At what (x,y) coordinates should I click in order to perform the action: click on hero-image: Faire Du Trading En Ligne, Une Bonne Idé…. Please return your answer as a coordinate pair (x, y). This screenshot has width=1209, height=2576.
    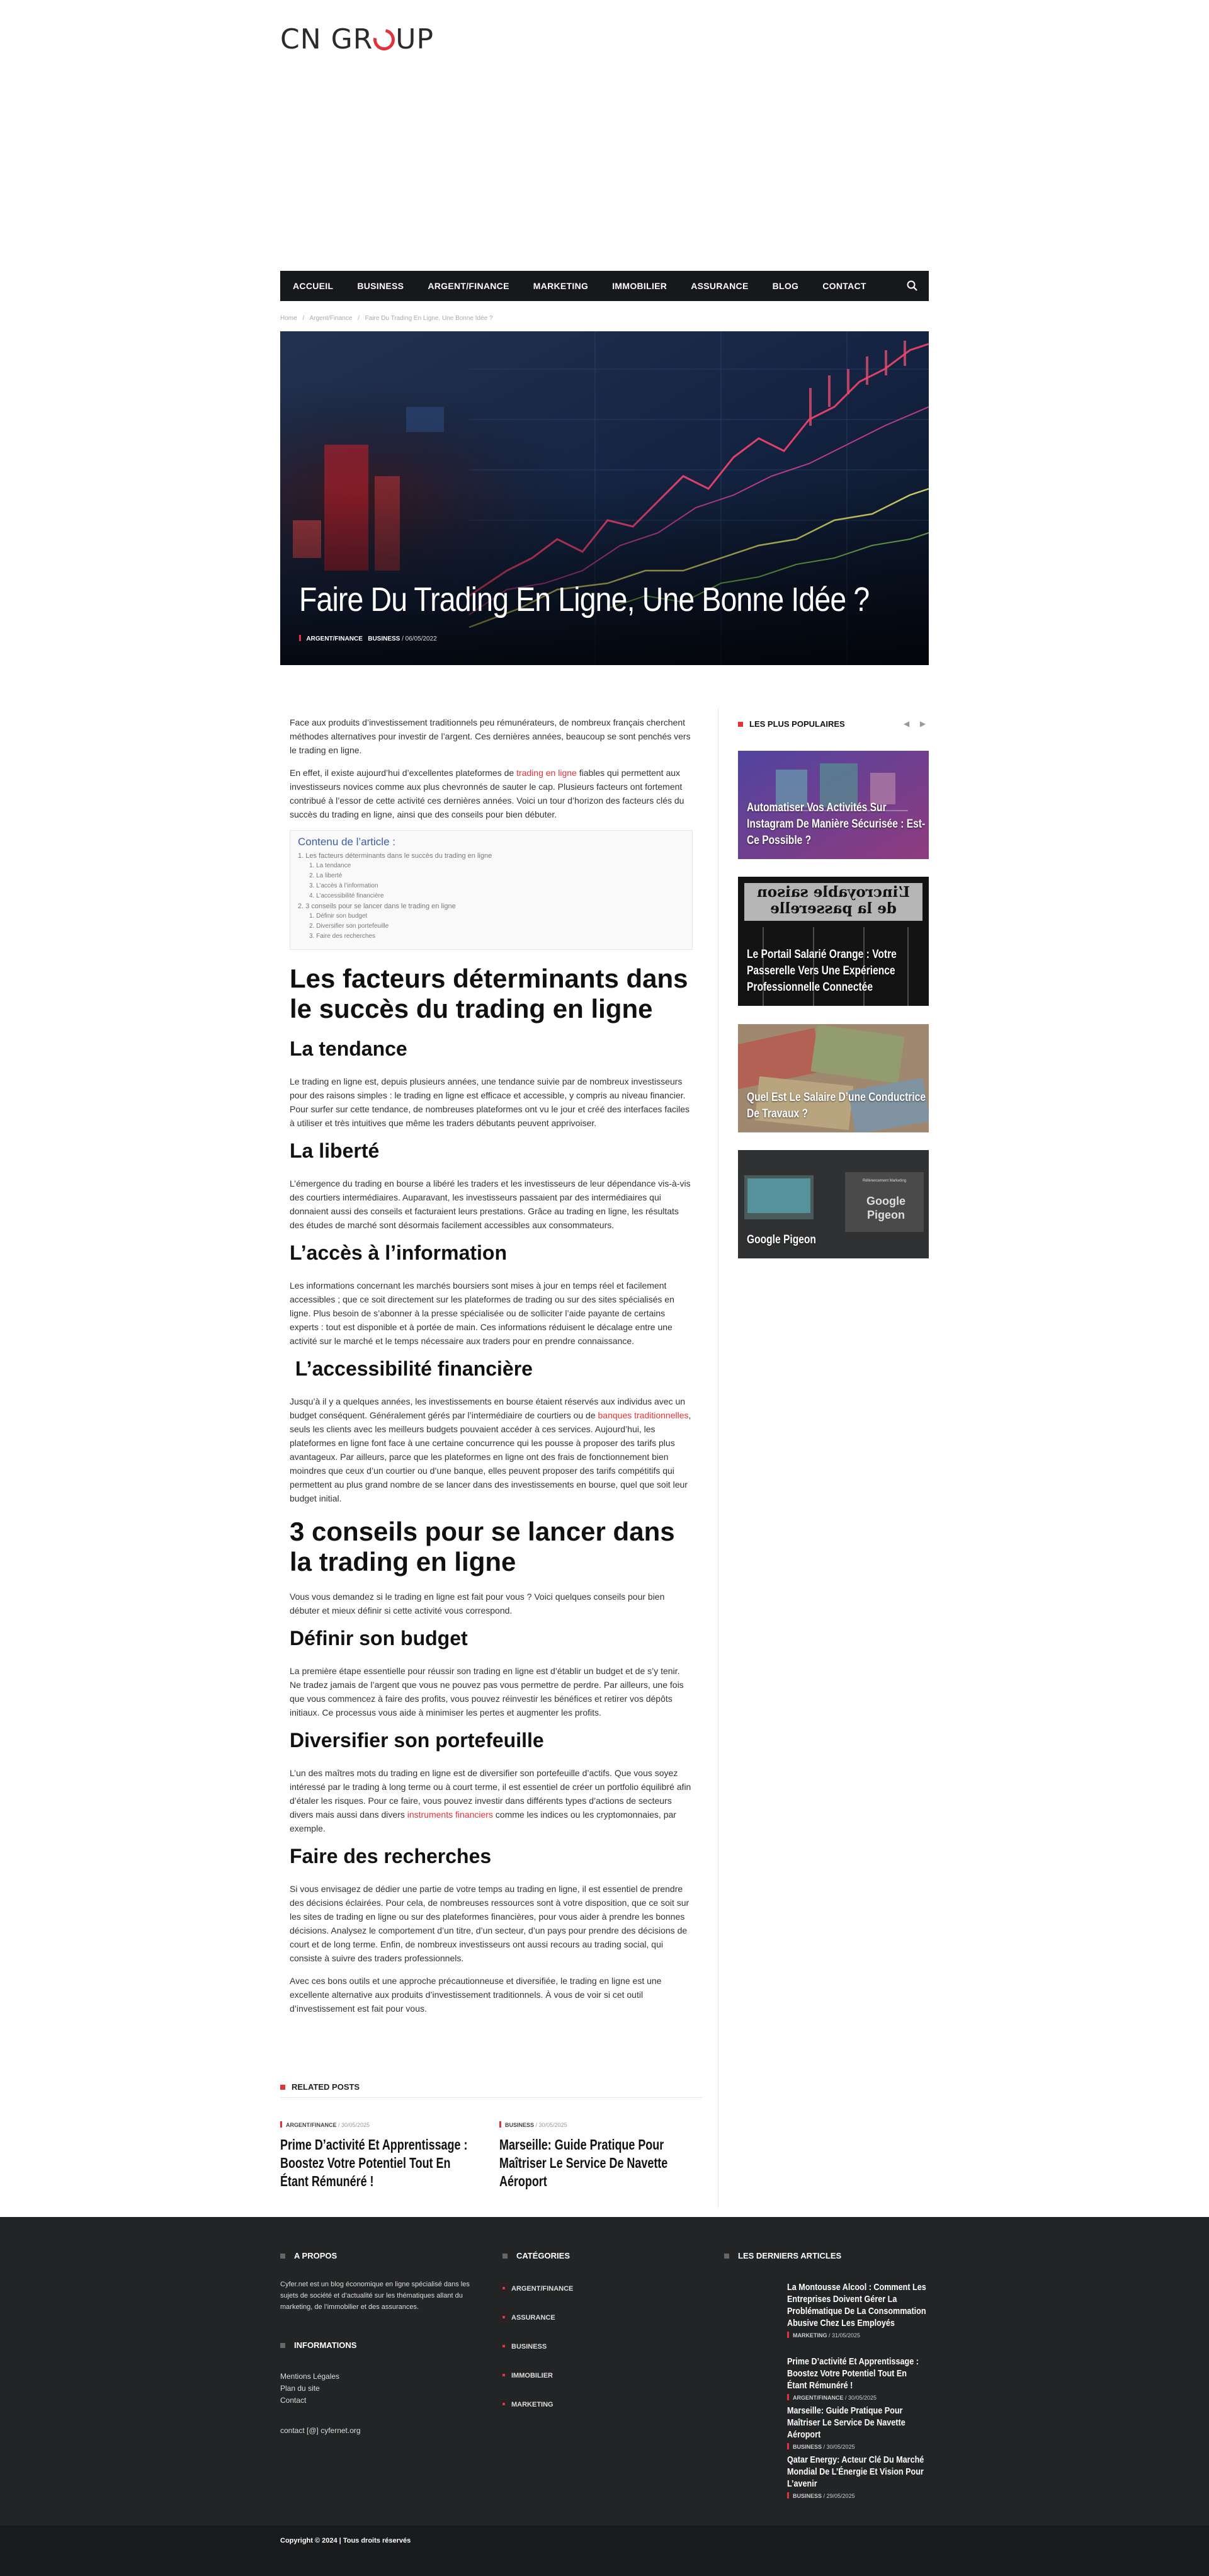
    Looking at the image, I should click on (604, 498).